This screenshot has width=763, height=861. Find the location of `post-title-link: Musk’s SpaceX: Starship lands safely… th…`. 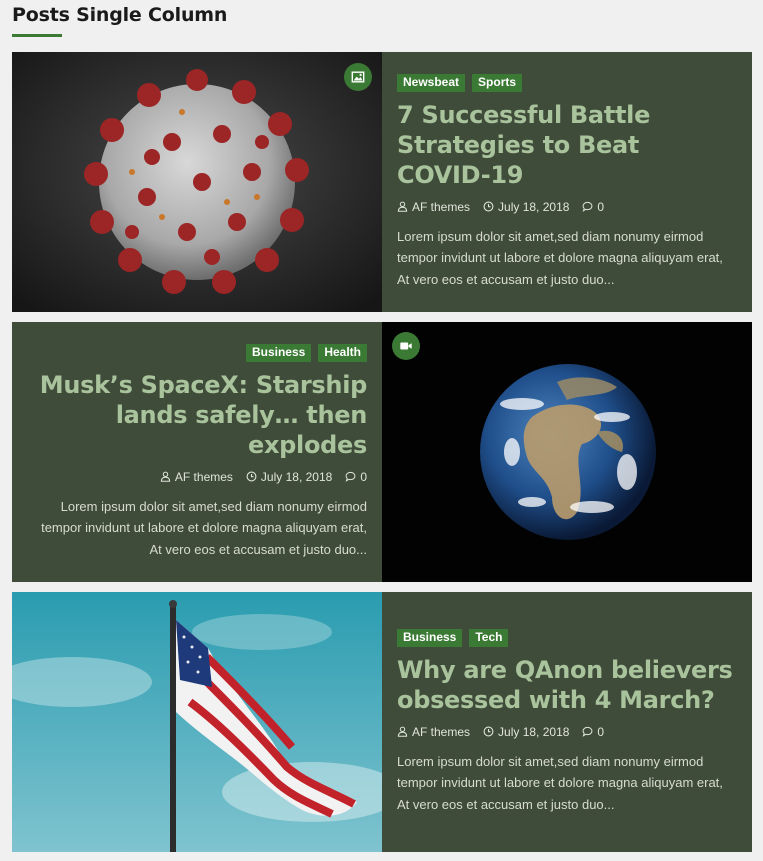

post-title-link: Musk’s SpaceX: Starship lands safely… th… is located at coordinates (197, 415).